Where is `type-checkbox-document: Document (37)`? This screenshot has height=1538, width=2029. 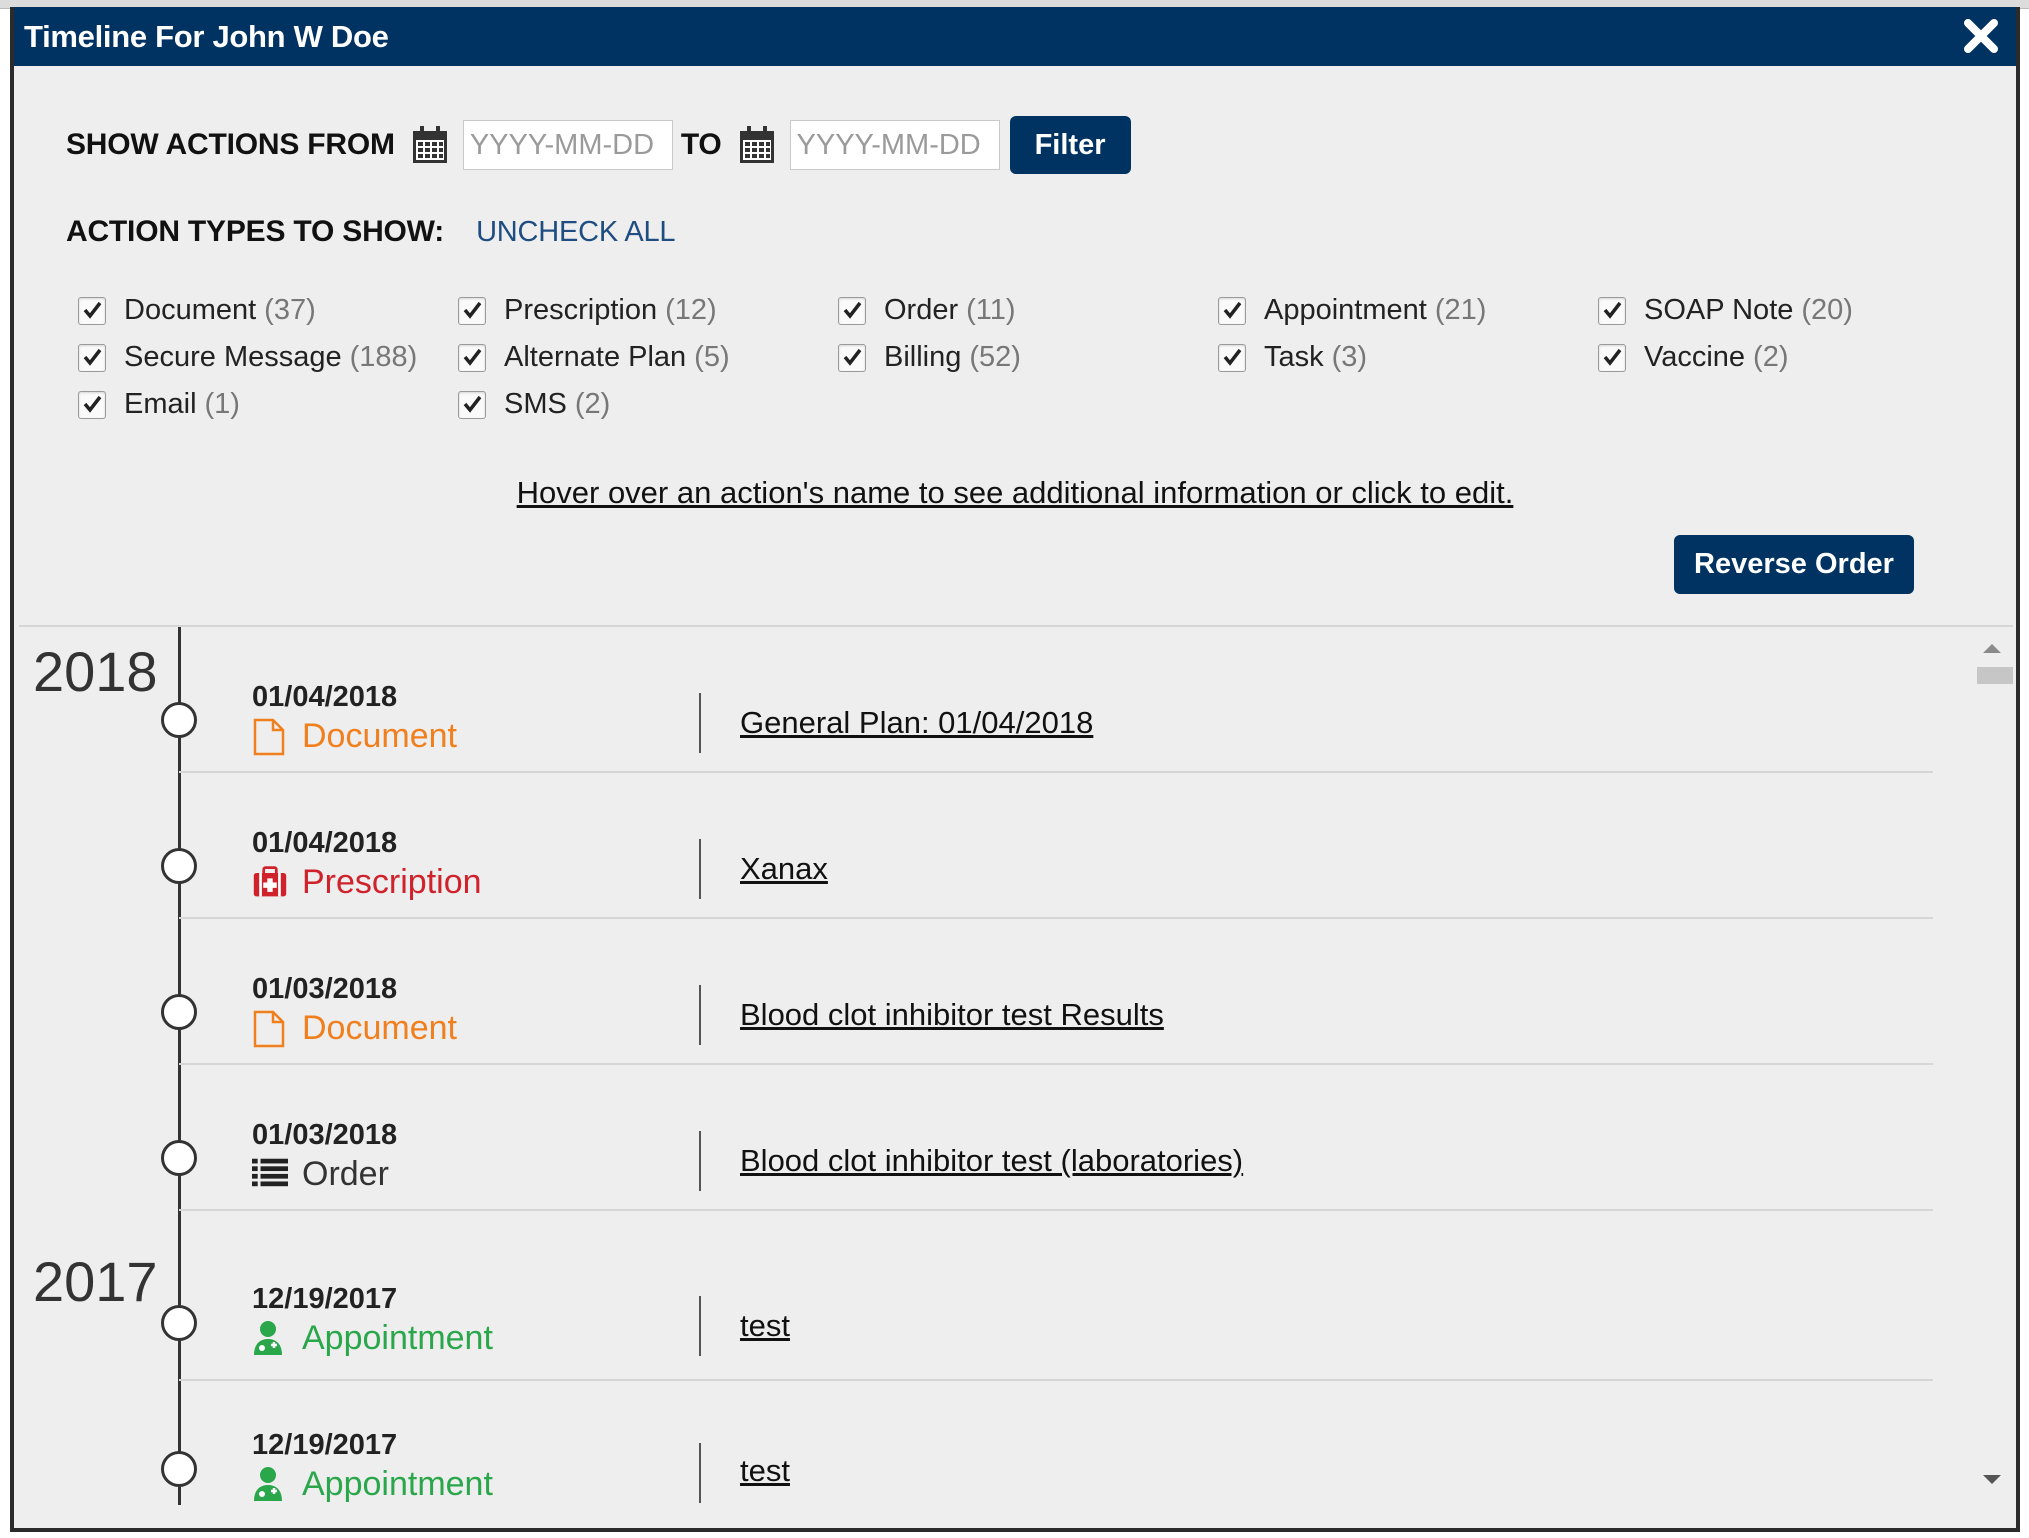
type-checkbox-document: Document (37) is located at coordinates (268, 310).